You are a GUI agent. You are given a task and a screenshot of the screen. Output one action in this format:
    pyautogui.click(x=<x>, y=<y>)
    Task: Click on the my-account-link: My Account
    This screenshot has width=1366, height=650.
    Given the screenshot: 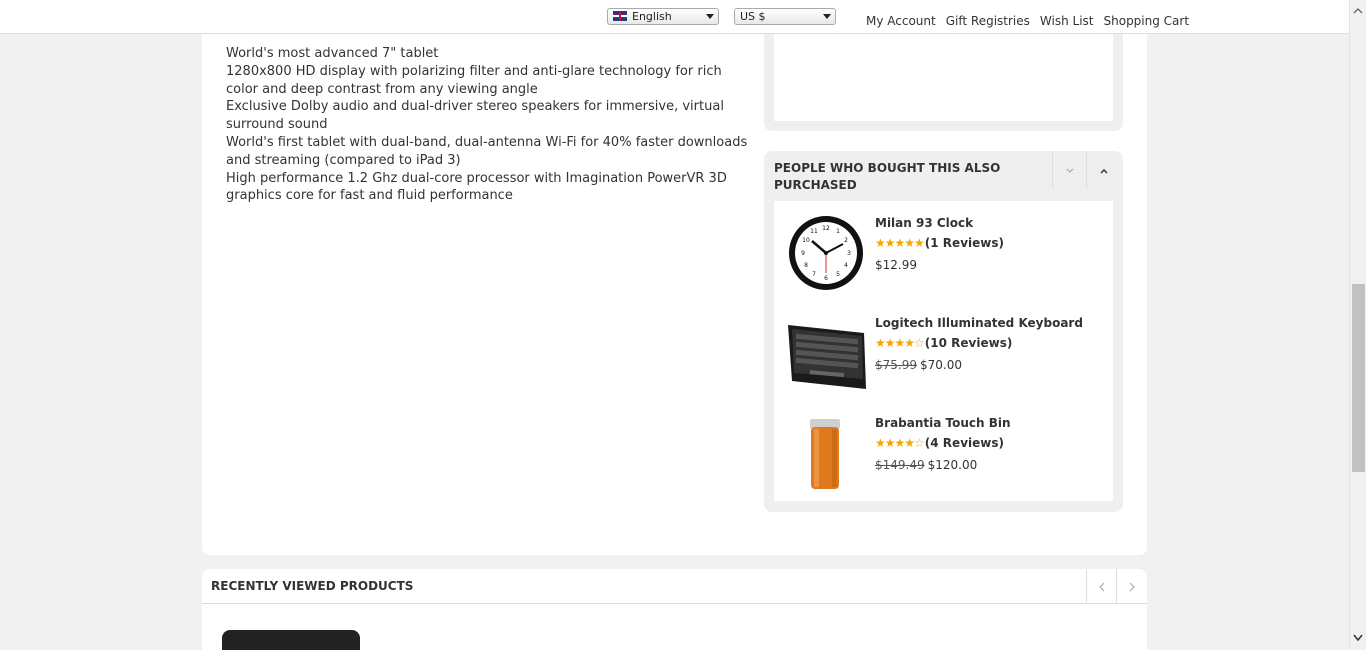 What is the action you would take?
    pyautogui.click(x=901, y=21)
    